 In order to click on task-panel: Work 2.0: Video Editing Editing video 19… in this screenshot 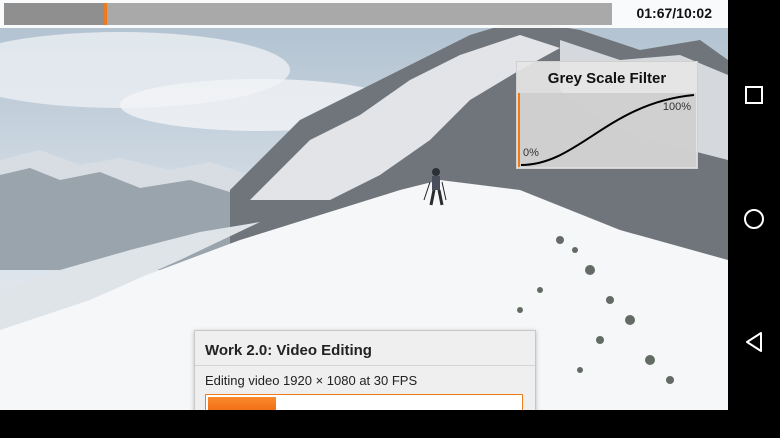, I will do `click(365, 370)`.